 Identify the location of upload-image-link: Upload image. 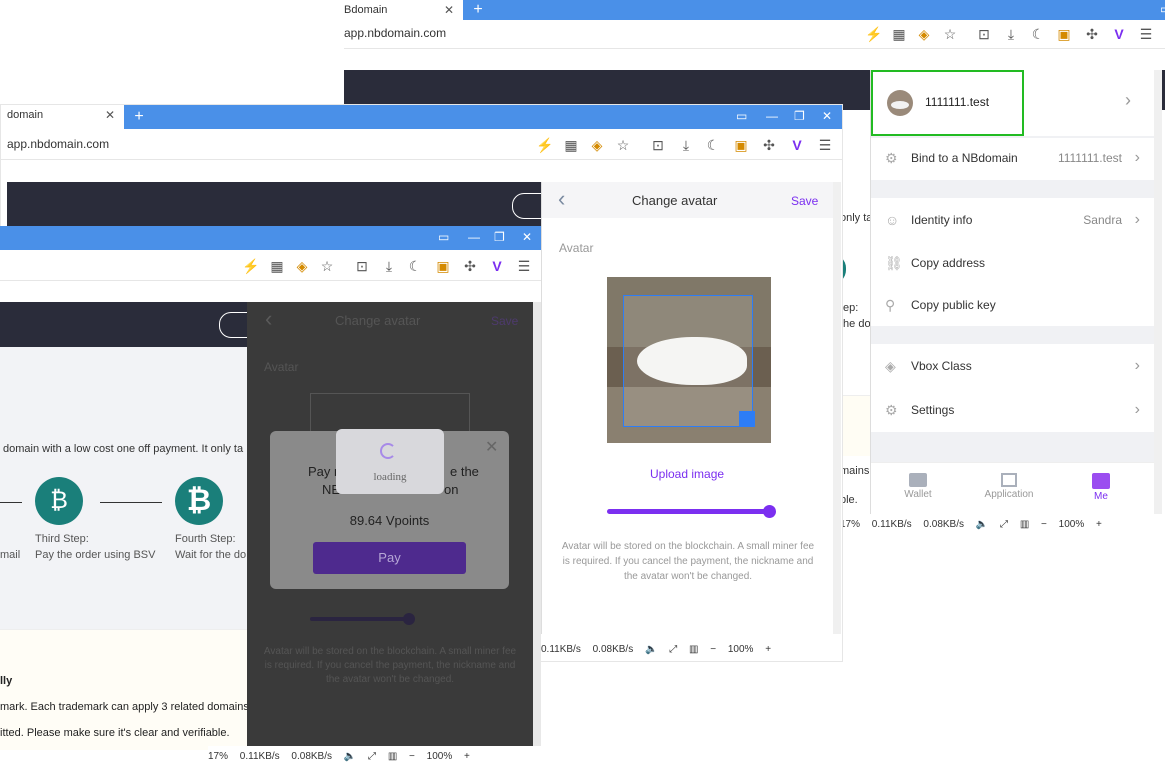
(687, 474).